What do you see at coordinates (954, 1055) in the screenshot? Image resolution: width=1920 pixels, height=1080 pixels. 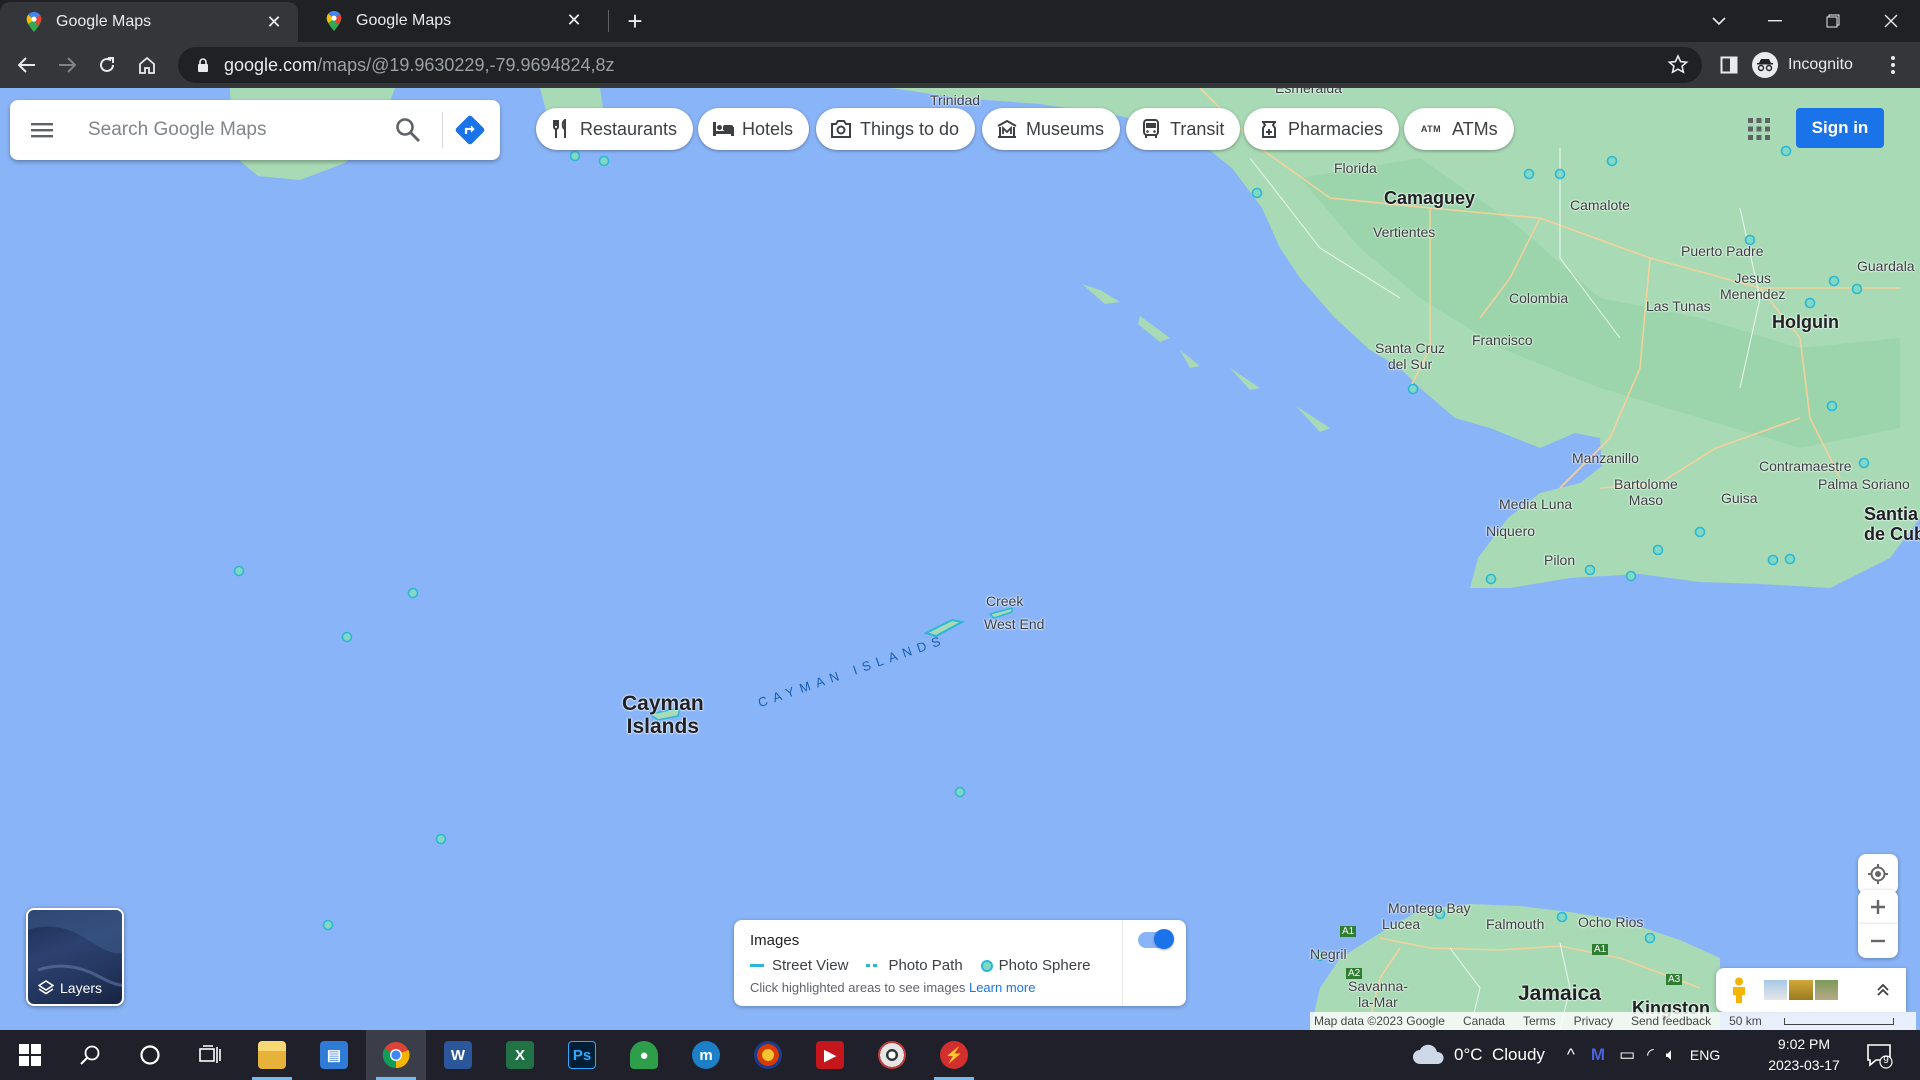 I see `taskbar-app-bolt: ⚡` at bounding box center [954, 1055].